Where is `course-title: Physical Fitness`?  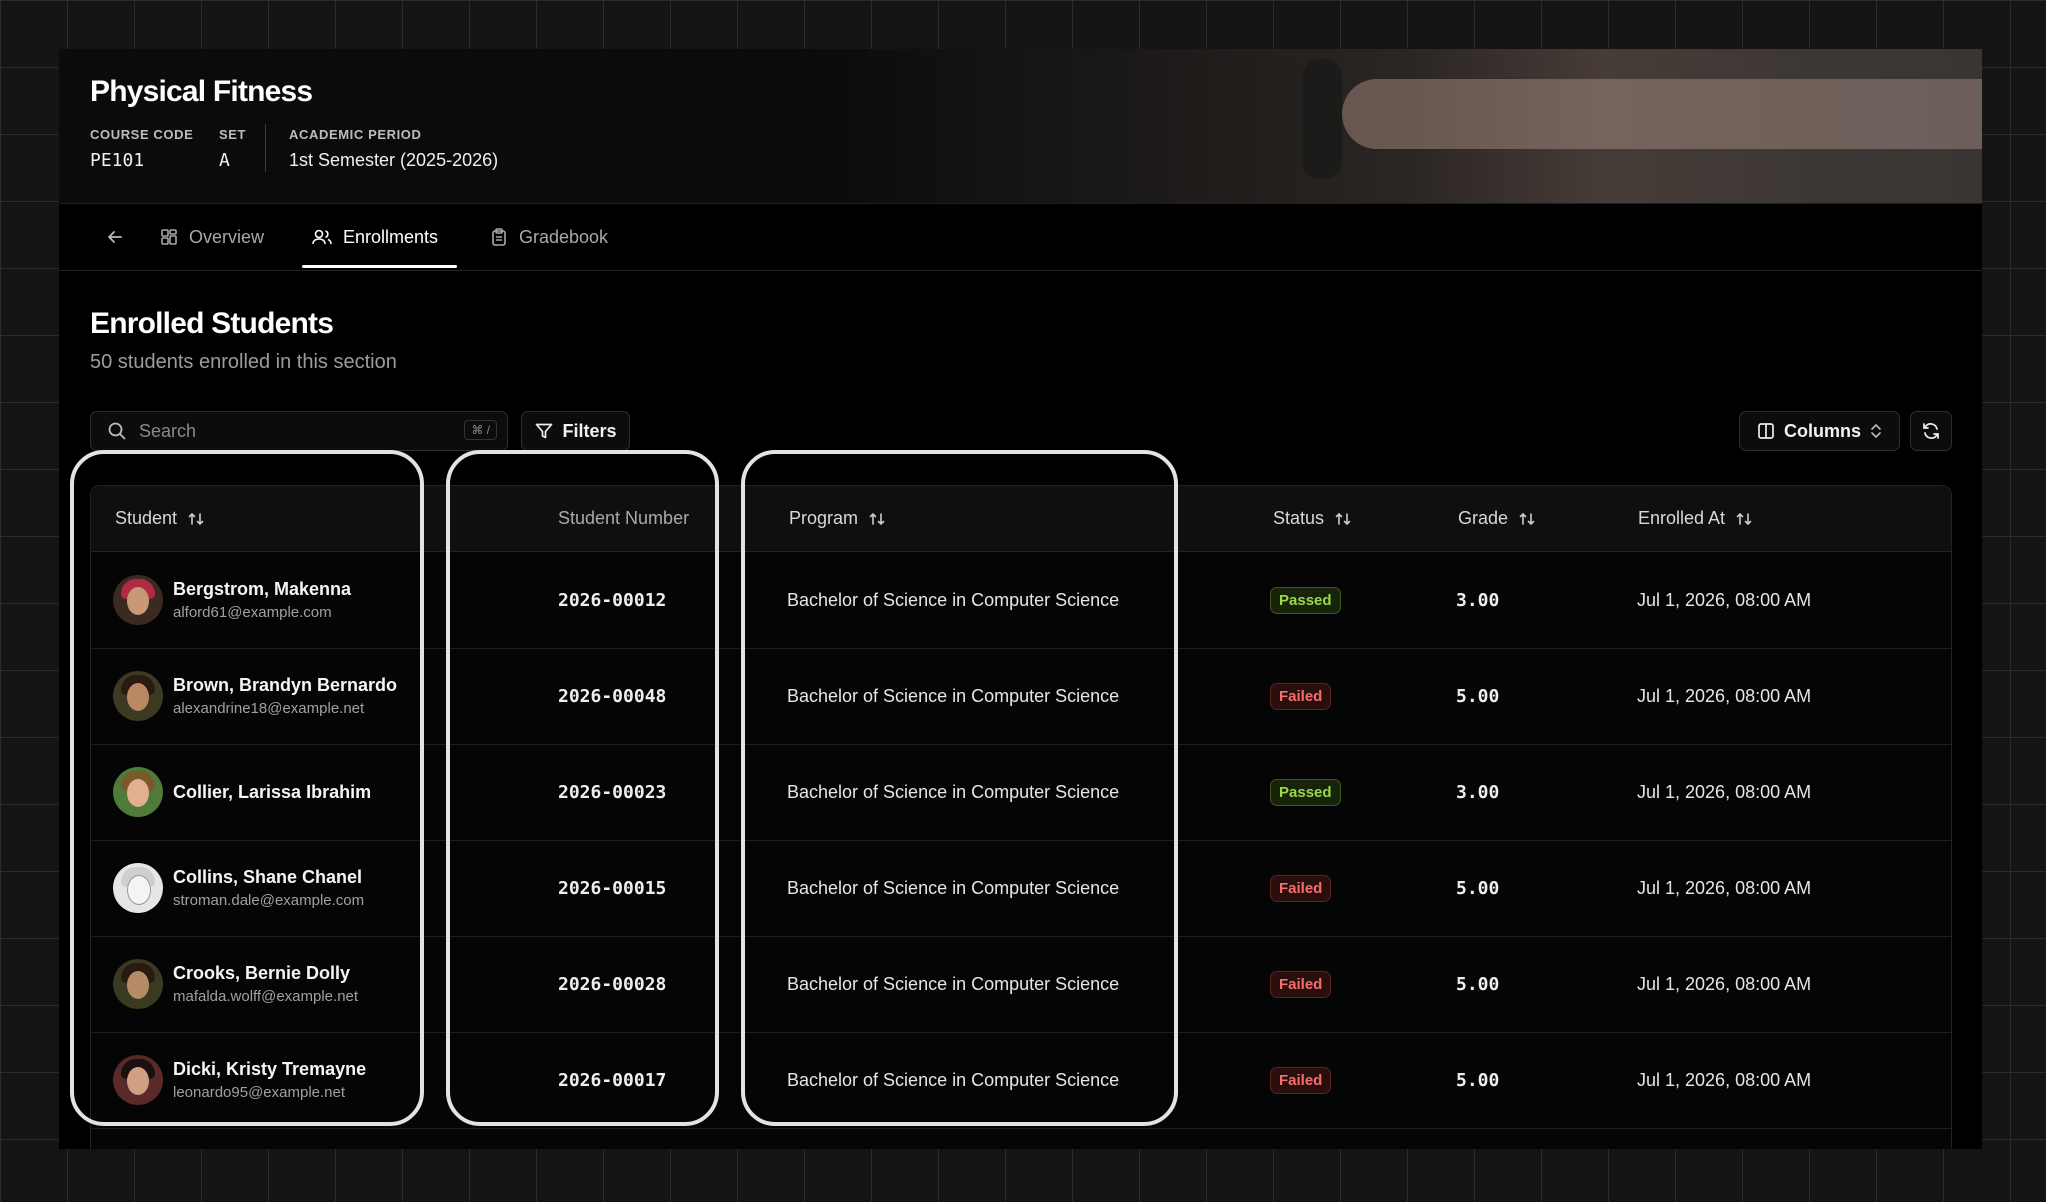 course-title: Physical Fitness is located at coordinates (201, 91).